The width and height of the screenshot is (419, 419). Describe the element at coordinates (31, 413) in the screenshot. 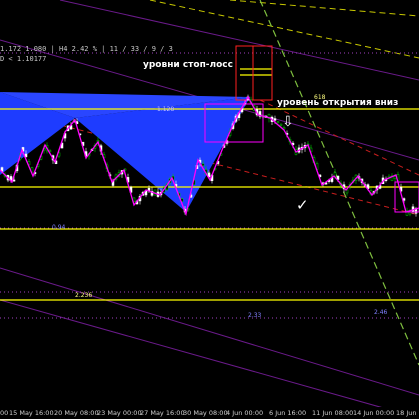

I see `time-tick: 15 May 16:00` at that location.